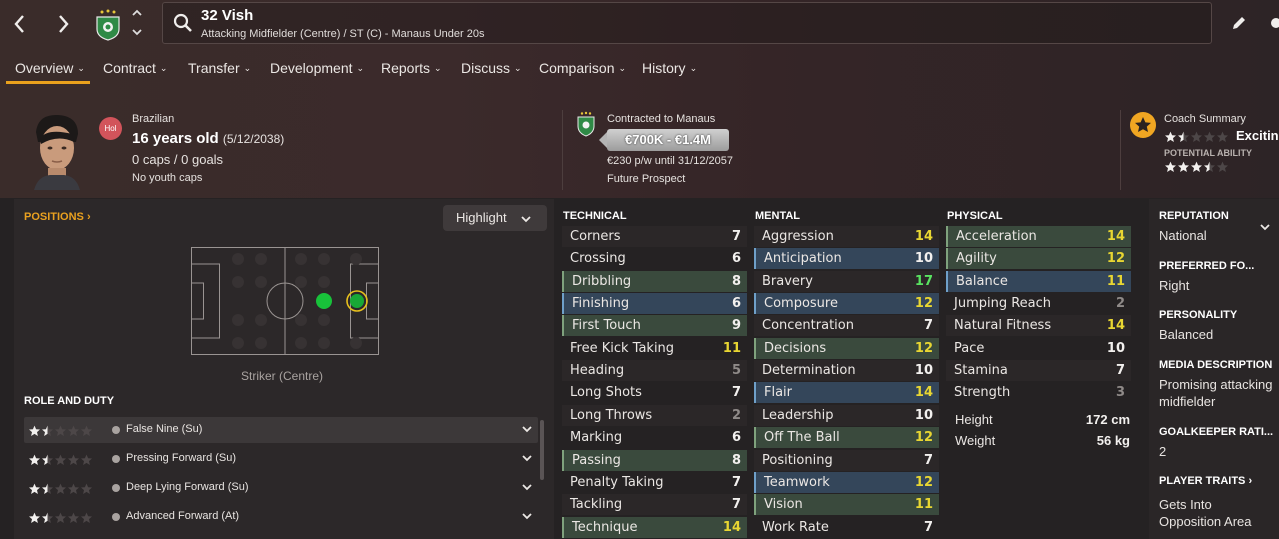  Describe the element at coordinates (846, 304) in the screenshot. I see `attribute-row: Composure 12` at that location.